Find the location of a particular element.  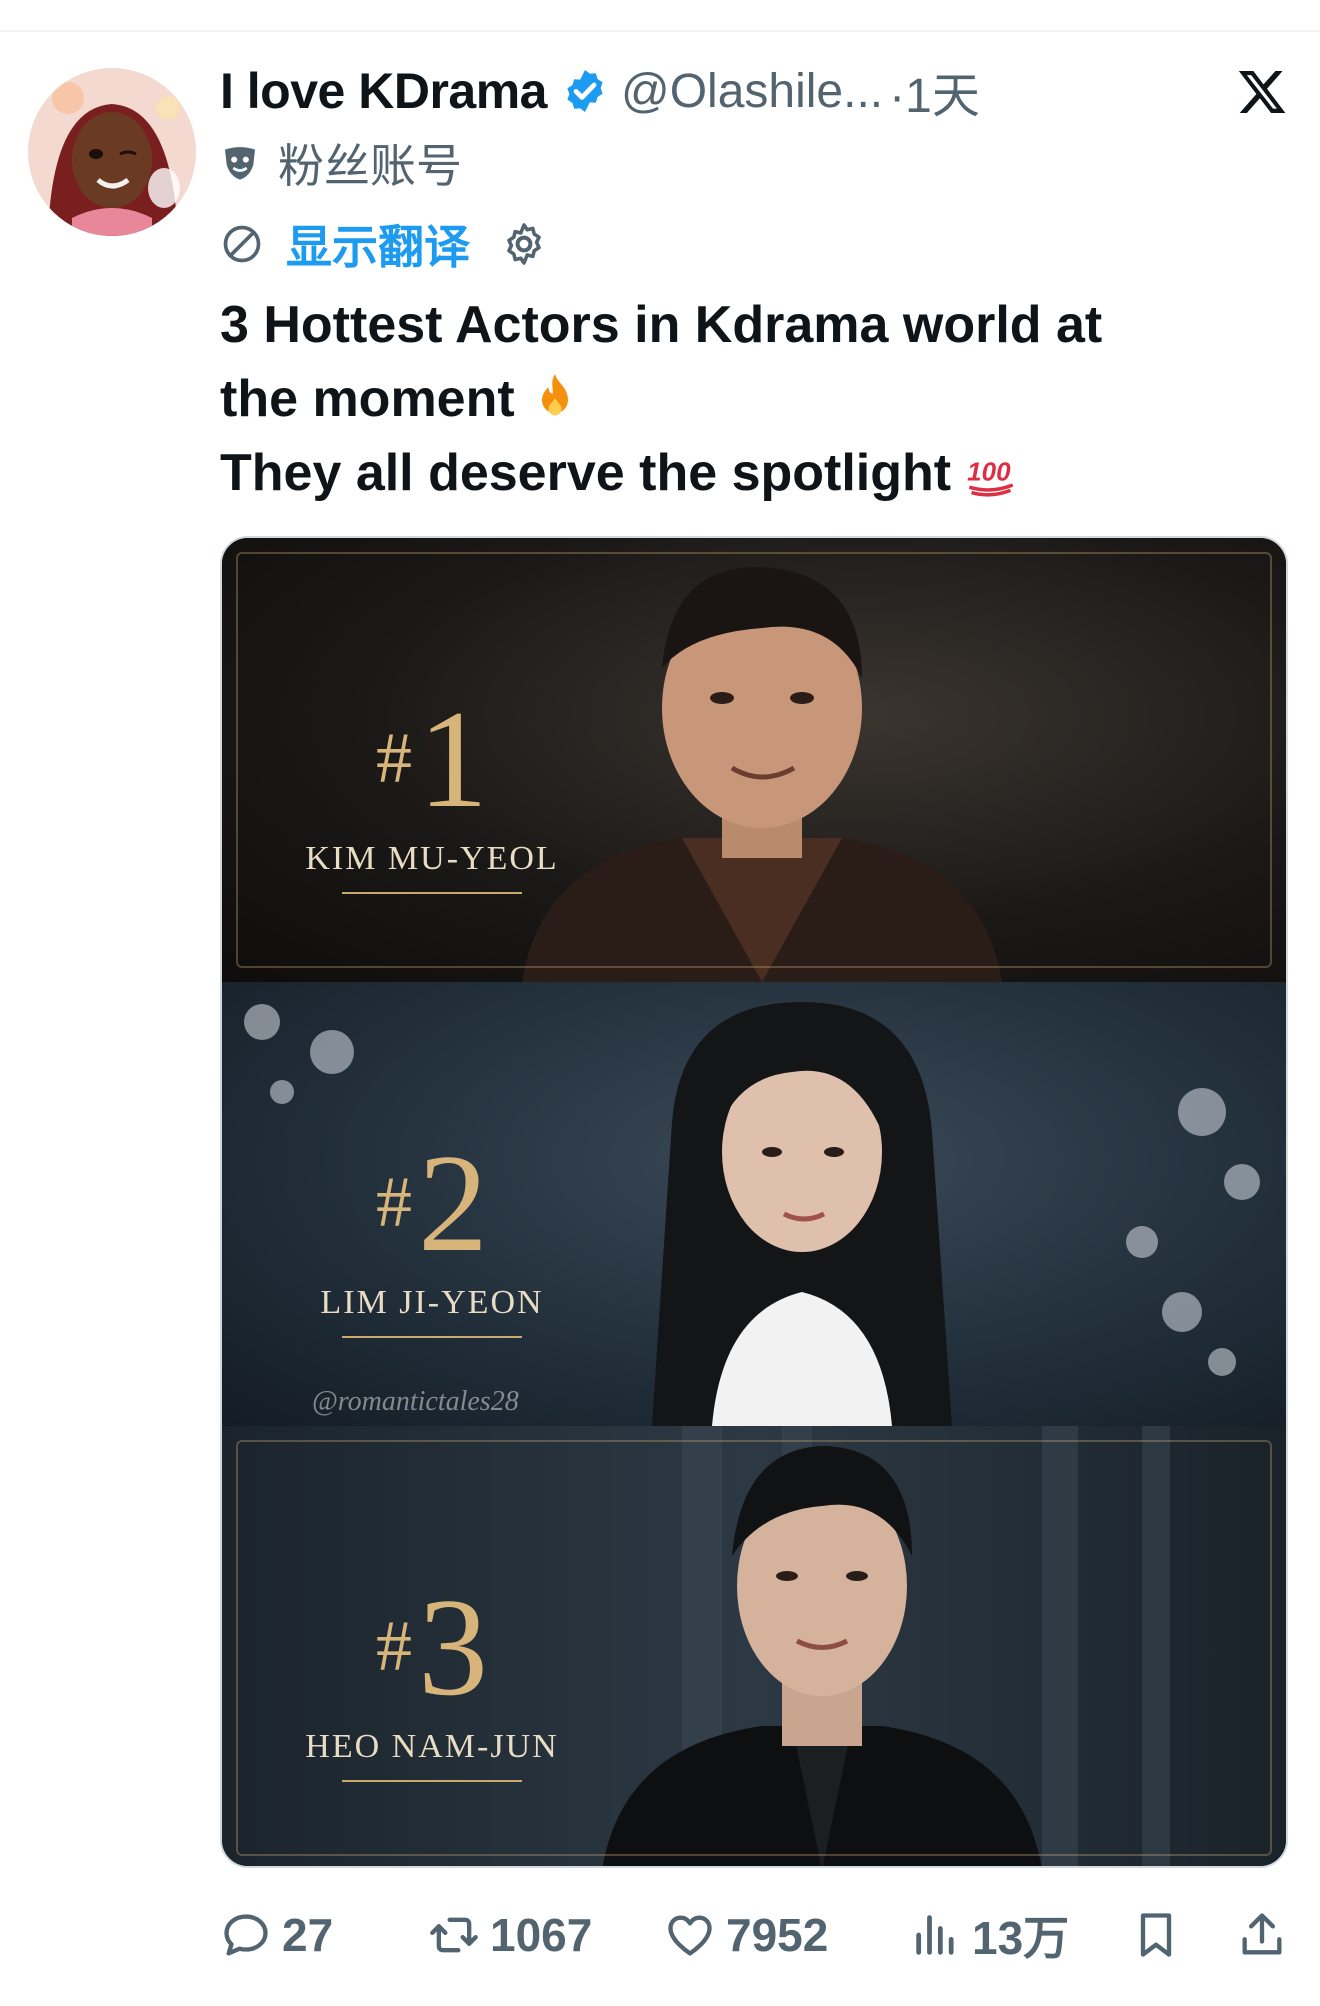

translate-row: 显示翻译 is located at coordinates (384, 244).